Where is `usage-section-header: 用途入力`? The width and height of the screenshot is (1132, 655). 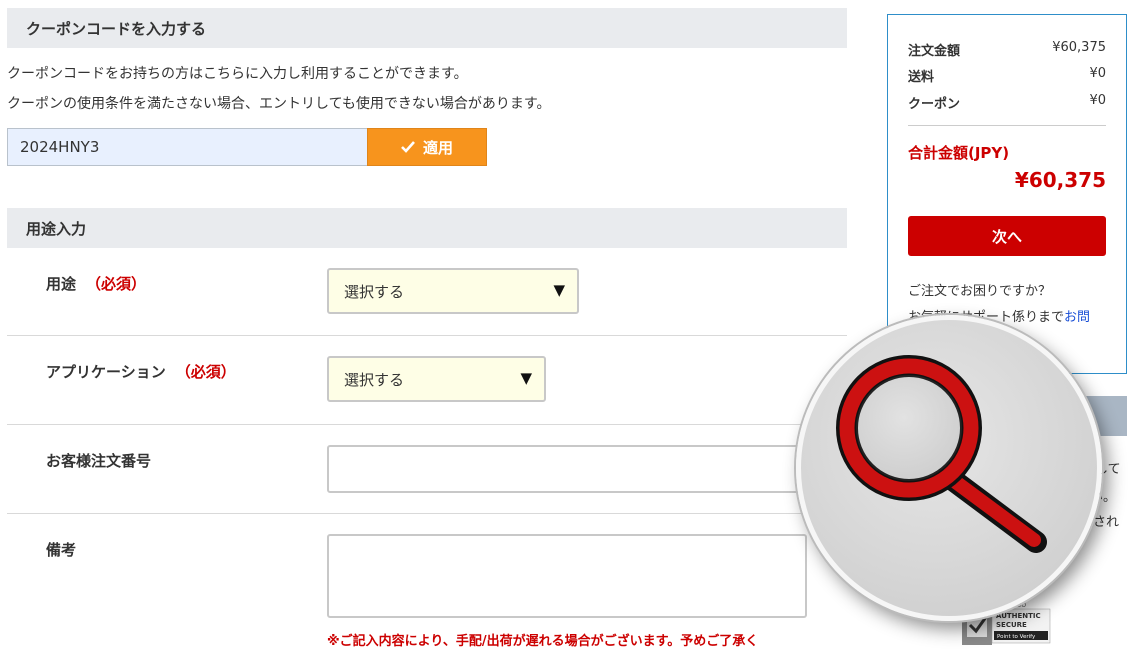 usage-section-header: 用途入力 is located at coordinates (427, 228).